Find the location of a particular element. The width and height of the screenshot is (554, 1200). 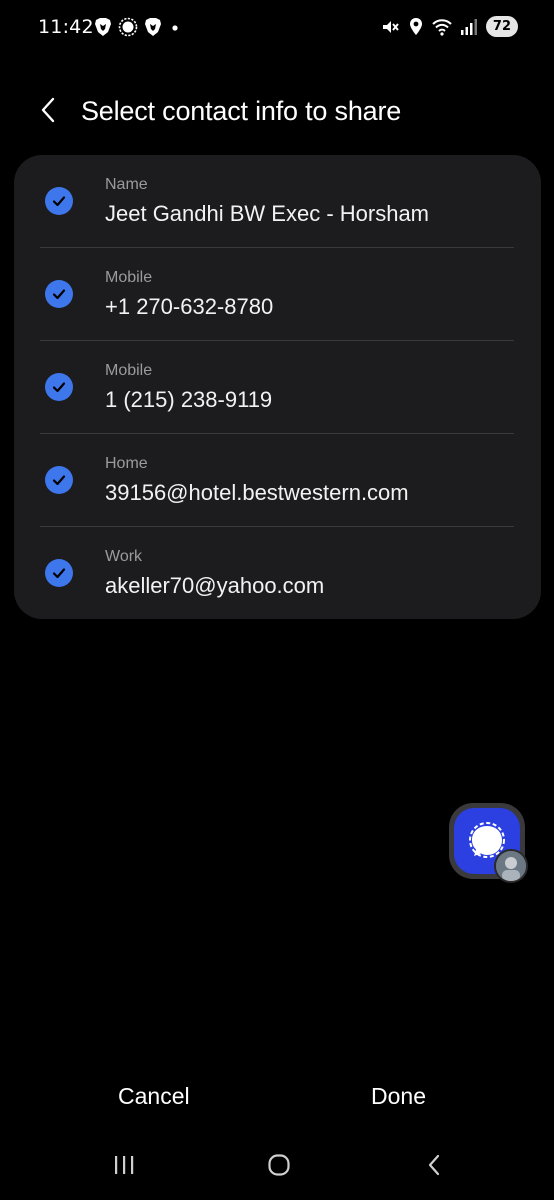

contact-field-text: Home 39156@hotel.bestwestern.com is located at coordinates (257, 481).